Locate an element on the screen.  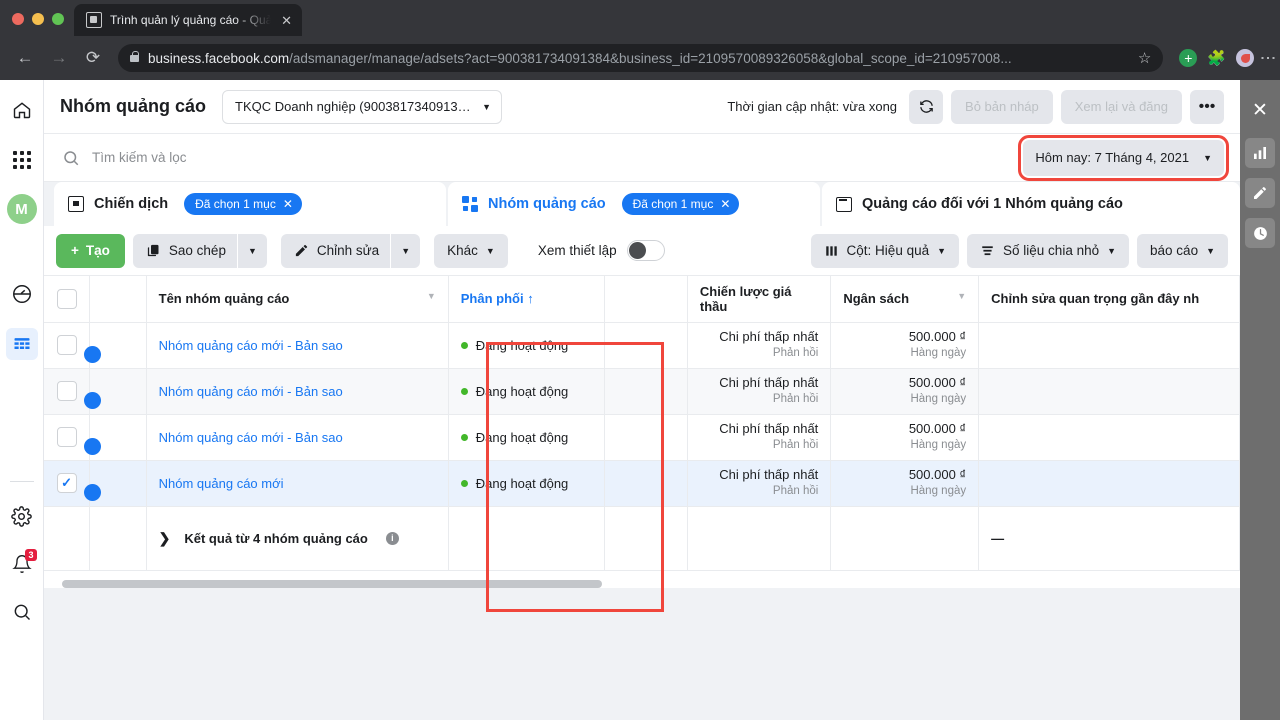
tab-campaigns: Chiến dịch Đã chọn 1 mục ✕ is located at coordinates (250, 204).